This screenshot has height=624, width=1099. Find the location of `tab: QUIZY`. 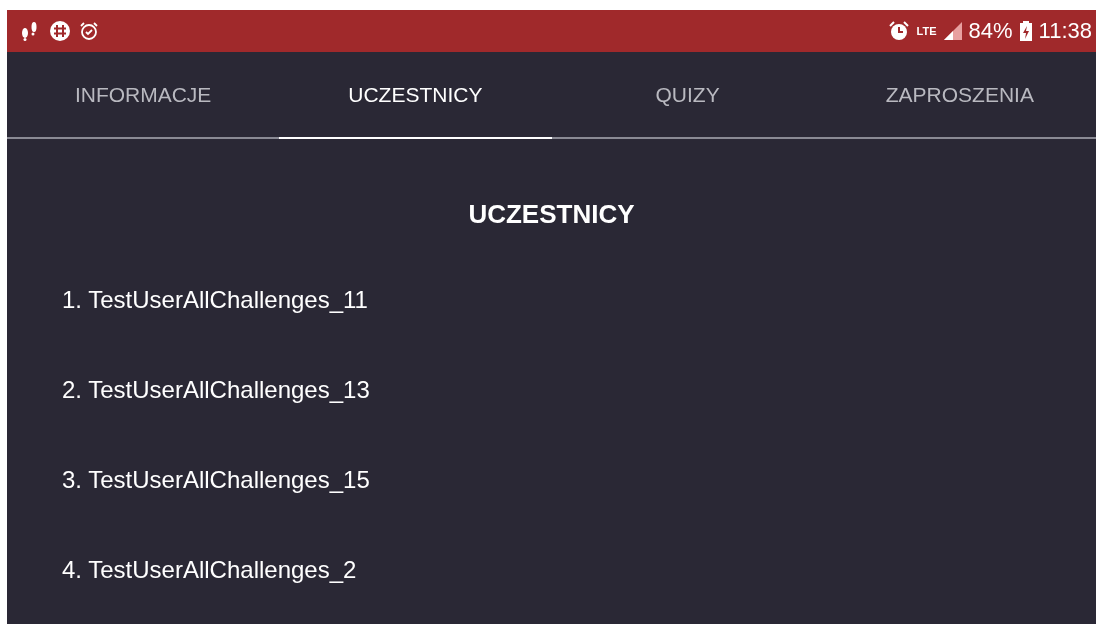

tab: QUIZY is located at coordinates (687, 94).